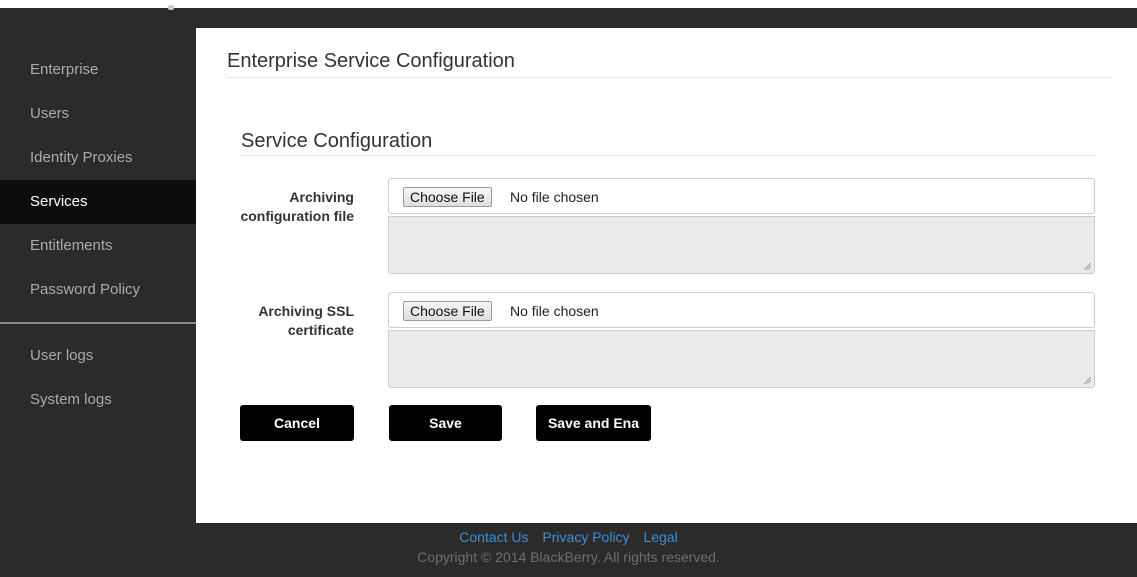  Describe the element at coordinates (306, 320) in the screenshot. I see `archiving-ssl-label: Archiving SSL certificate` at that location.